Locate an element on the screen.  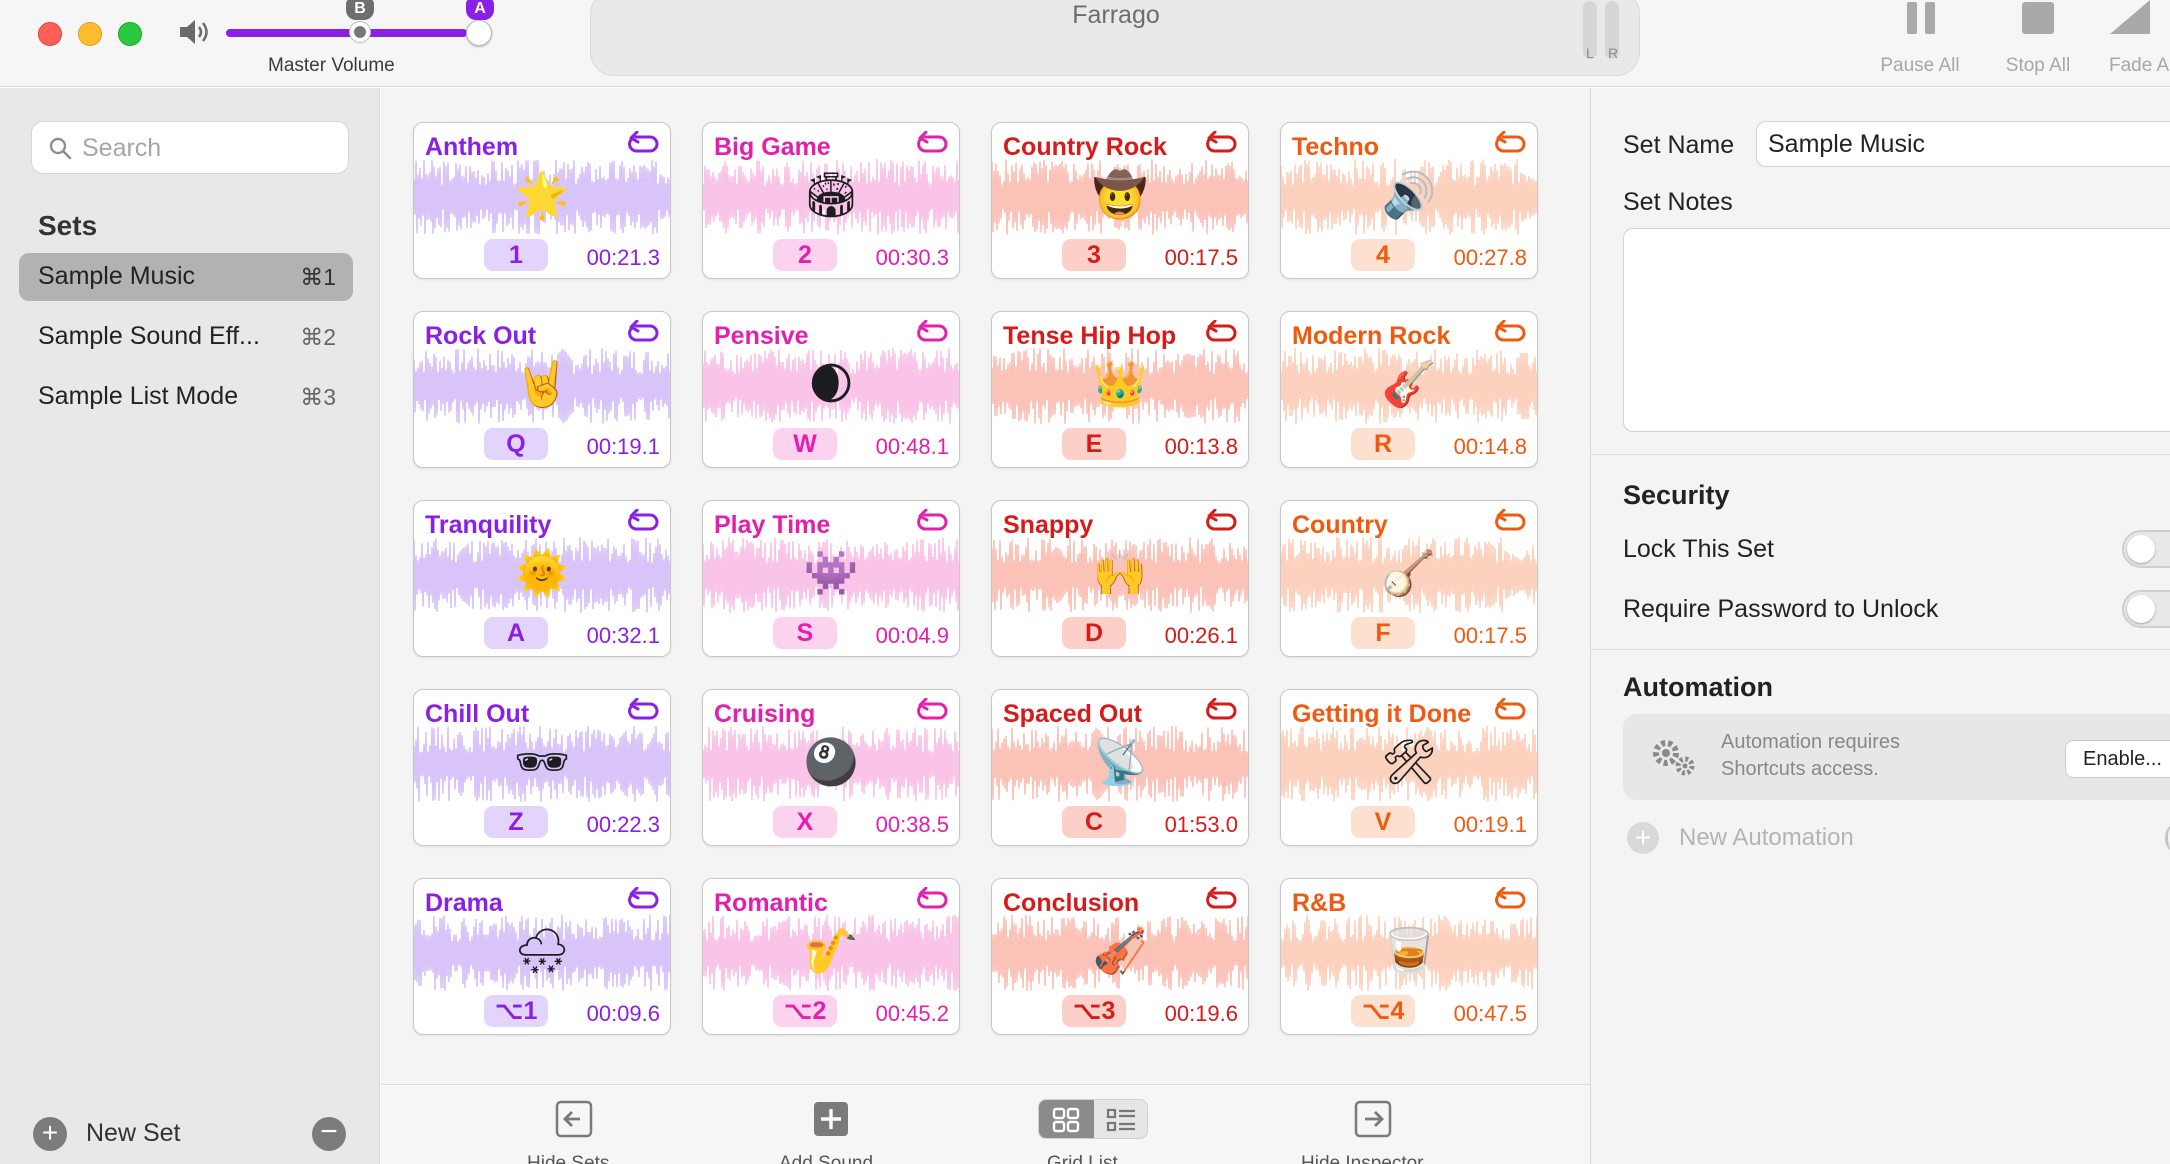
sound-duration: 00:14.8 is located at coordinates (1490, 446).